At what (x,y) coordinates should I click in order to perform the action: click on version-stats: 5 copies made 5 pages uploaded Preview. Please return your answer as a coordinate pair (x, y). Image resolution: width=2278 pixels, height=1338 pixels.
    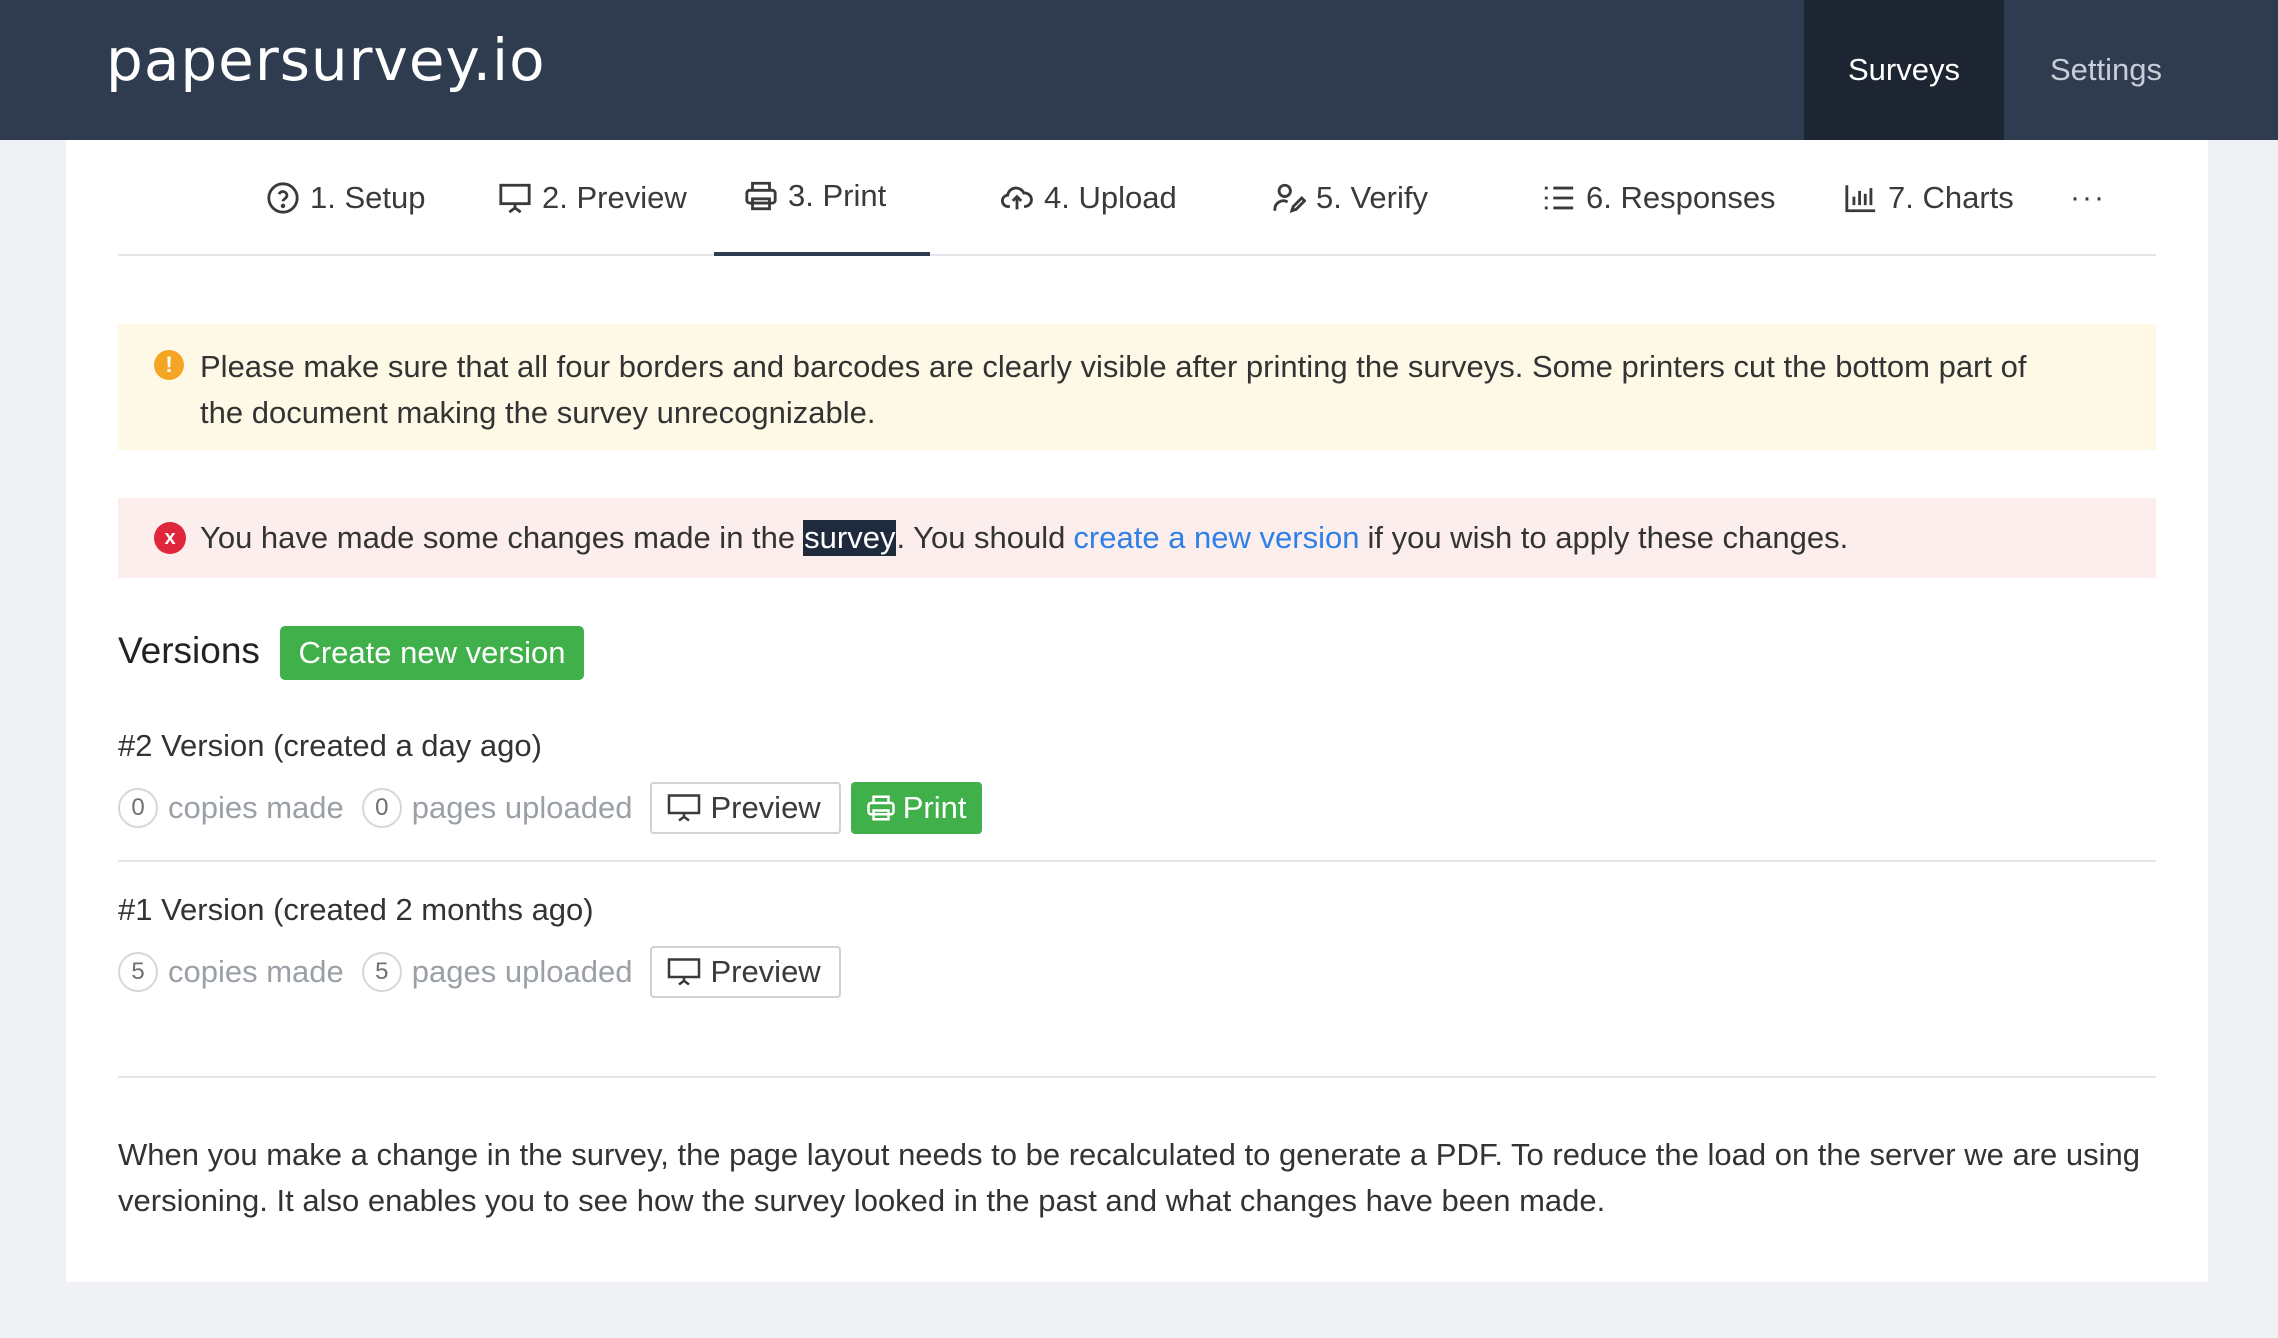
    Looking at the image, I should click on (479, 972).